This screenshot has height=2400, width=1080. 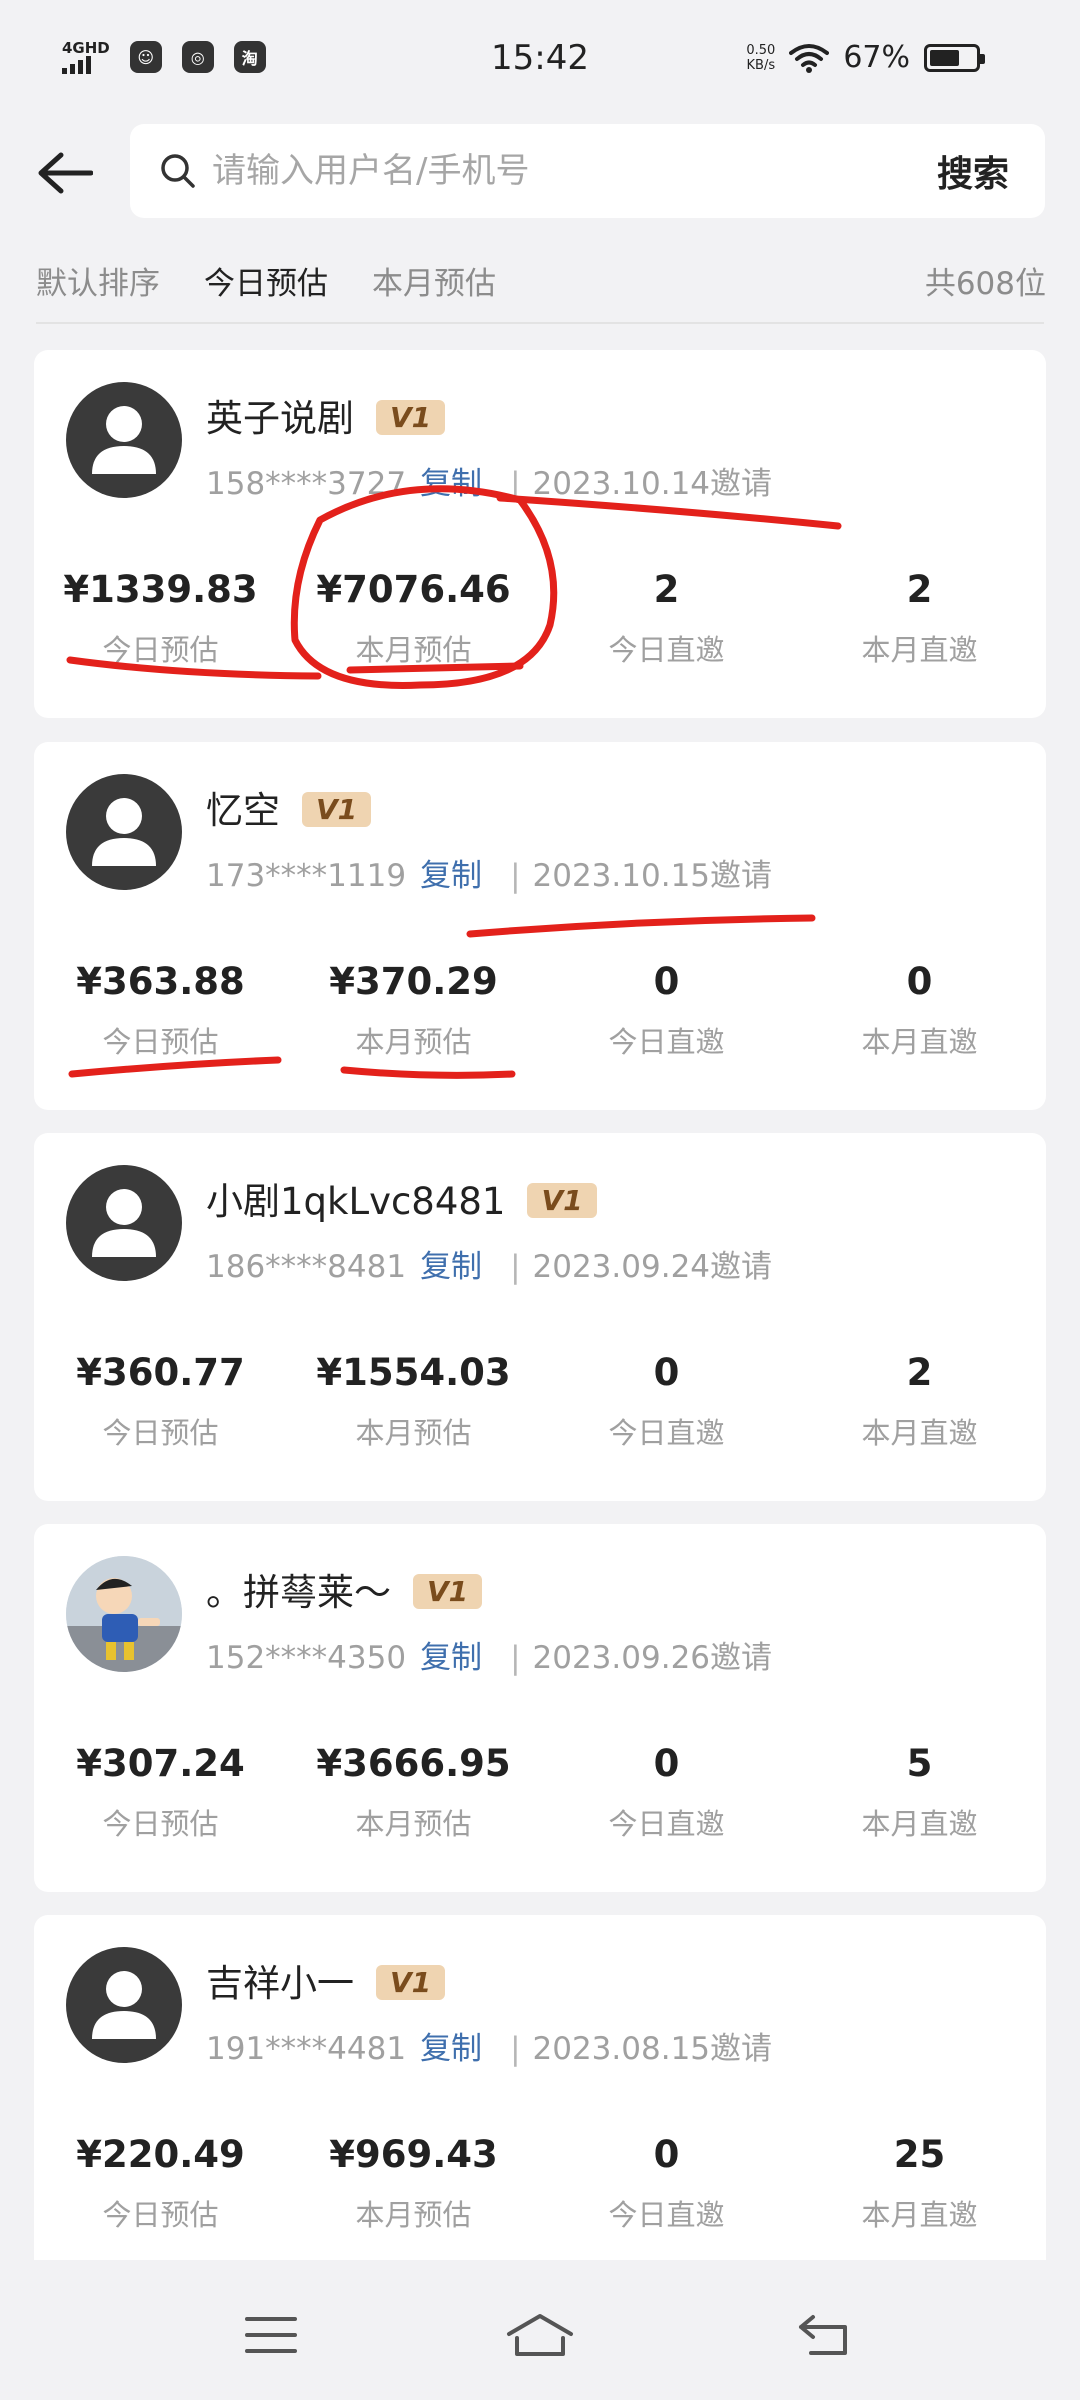 I want to click on stat-value: ¥360.77, so click(x=160, y=1372).